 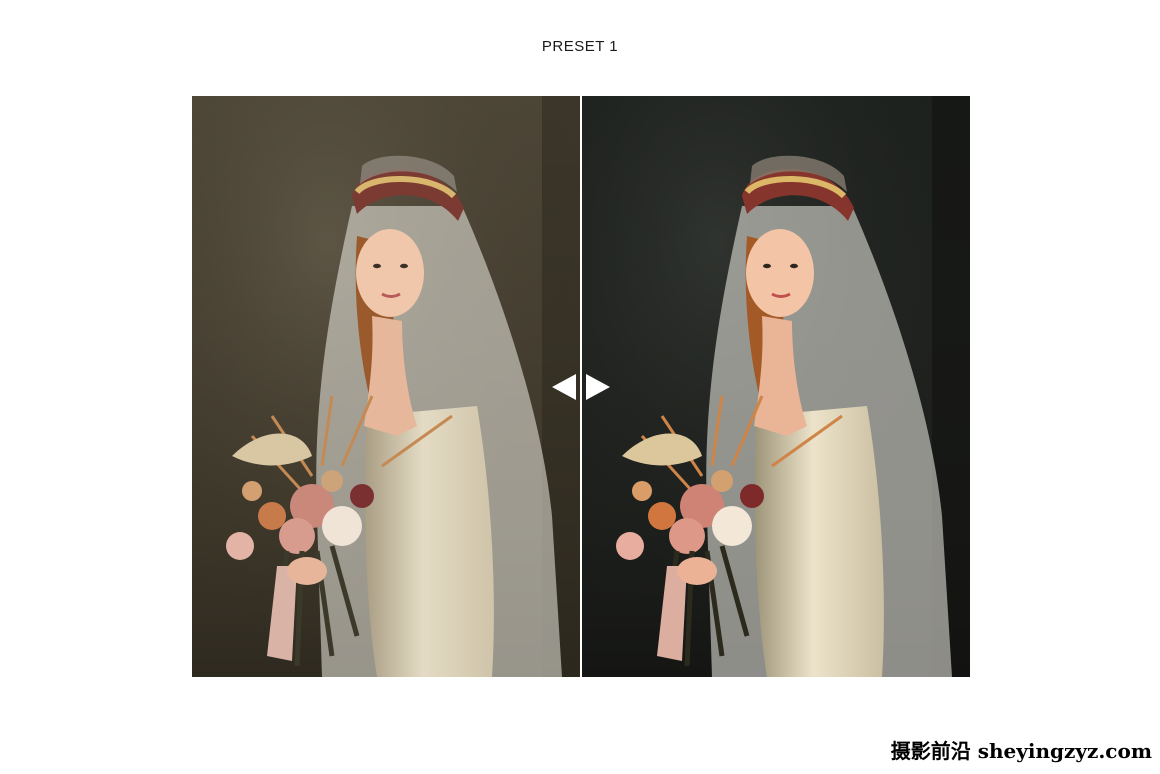 What do you see at coordinates (598, 387) in the screenshot?
I see `triangle-right-icon` at bounding box center [598, 387].